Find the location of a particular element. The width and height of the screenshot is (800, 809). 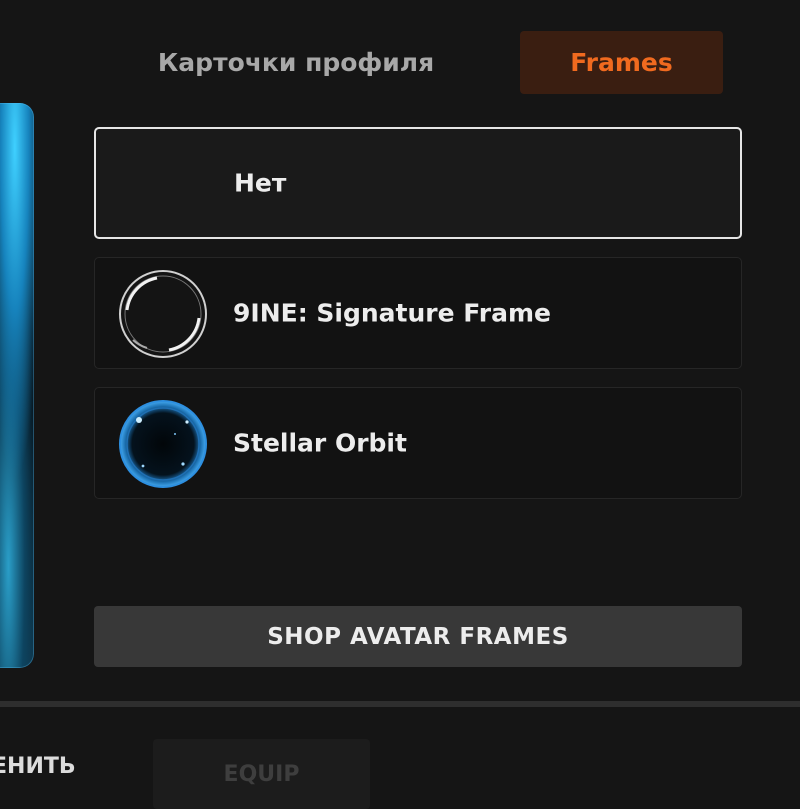

divider is located at coordinates (400, 704).